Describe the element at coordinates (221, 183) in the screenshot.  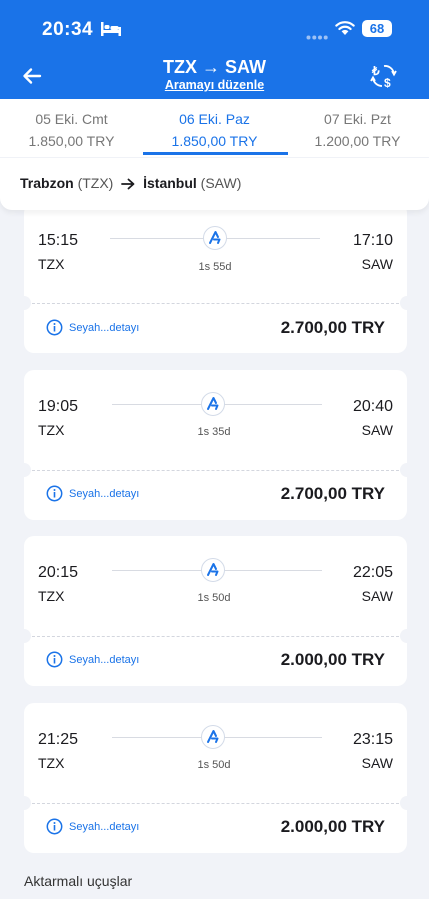
I see `destination-code: (SAW)` at that location.